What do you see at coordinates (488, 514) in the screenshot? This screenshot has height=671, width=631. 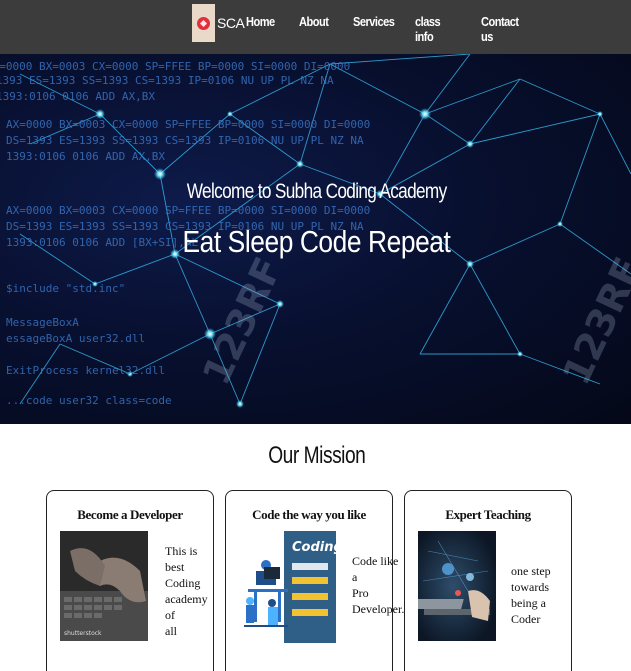 I see `card-title: Expert Teaching` at bounding box center [488, 514].